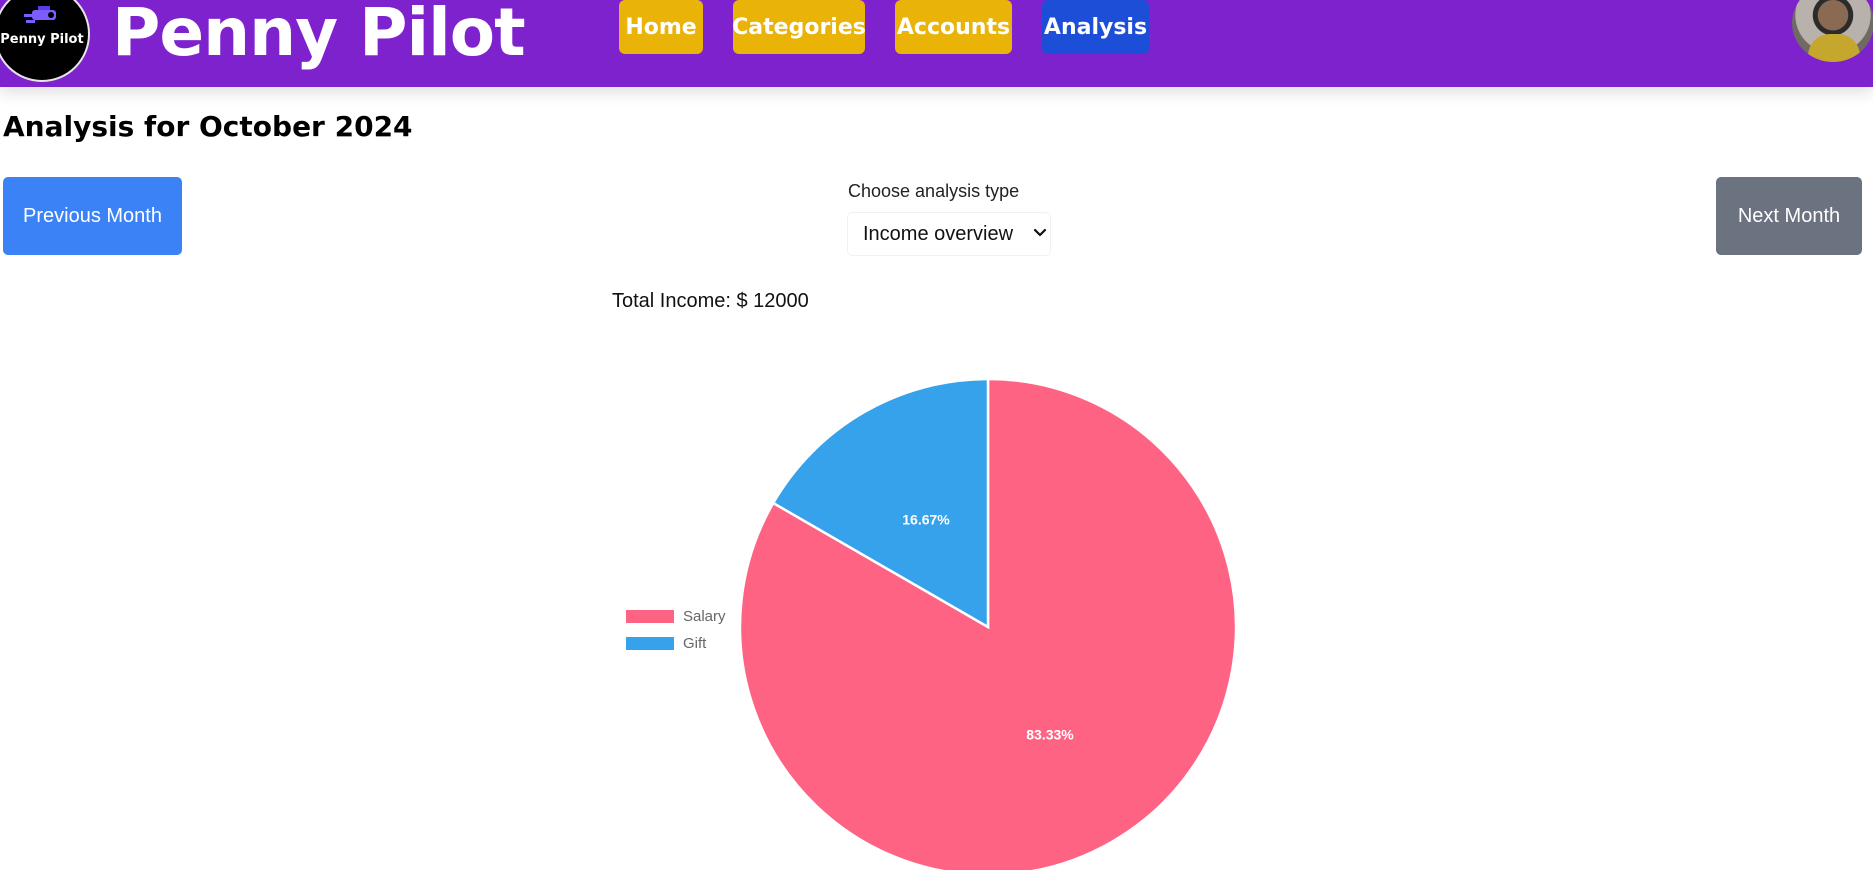  Describe the element at coordinates (92, 216) in the screenshot. I see `previous-month-button: Previous Month` at that location.